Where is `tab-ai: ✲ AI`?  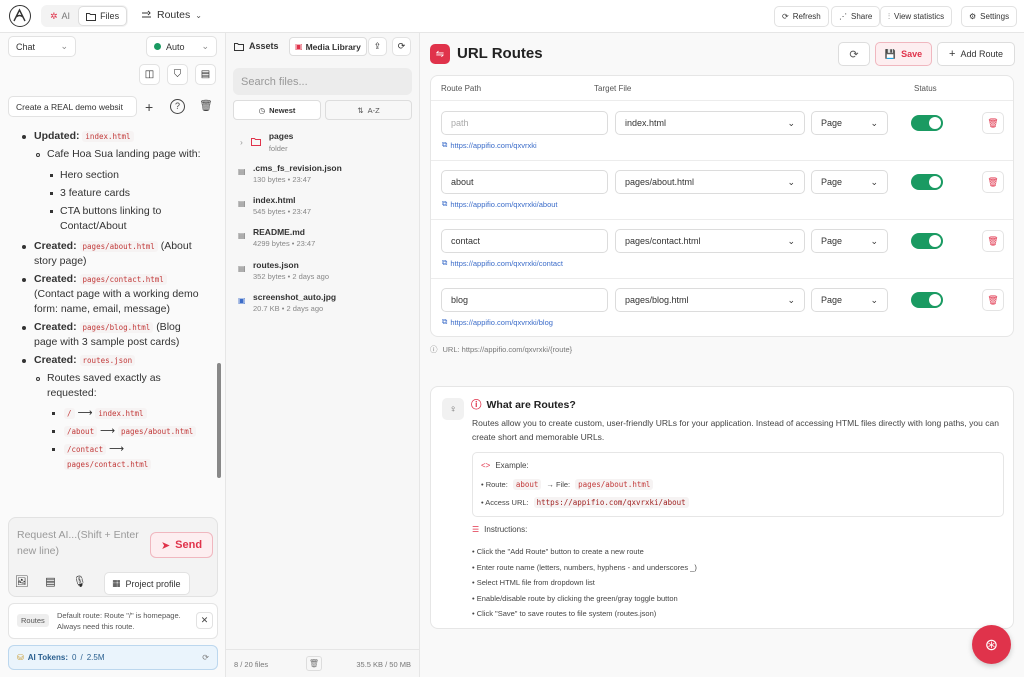
tab-ai: ✲ AI is located at coordinates (60, 16).